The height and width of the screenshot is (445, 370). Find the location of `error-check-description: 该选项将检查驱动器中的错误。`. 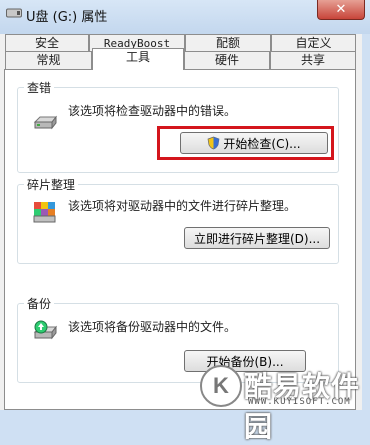

error-check-description: 该选项将检查驱动器中的错误。 is located at coordinates (152, 111).